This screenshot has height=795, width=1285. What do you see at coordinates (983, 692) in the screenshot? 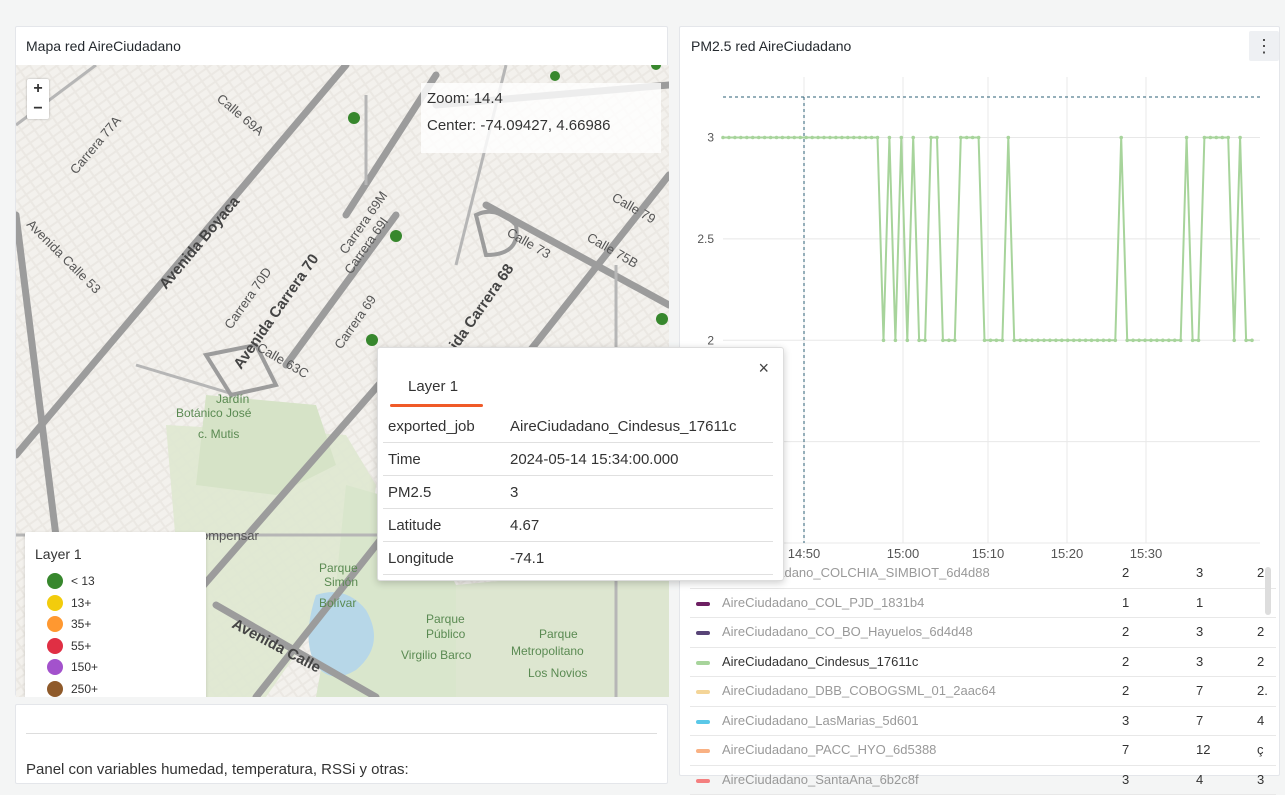
I see `series-legend-row: AireCiudadano_DBB_COBOGSML_01_2aac64272.` at bounding box center [983, 692].